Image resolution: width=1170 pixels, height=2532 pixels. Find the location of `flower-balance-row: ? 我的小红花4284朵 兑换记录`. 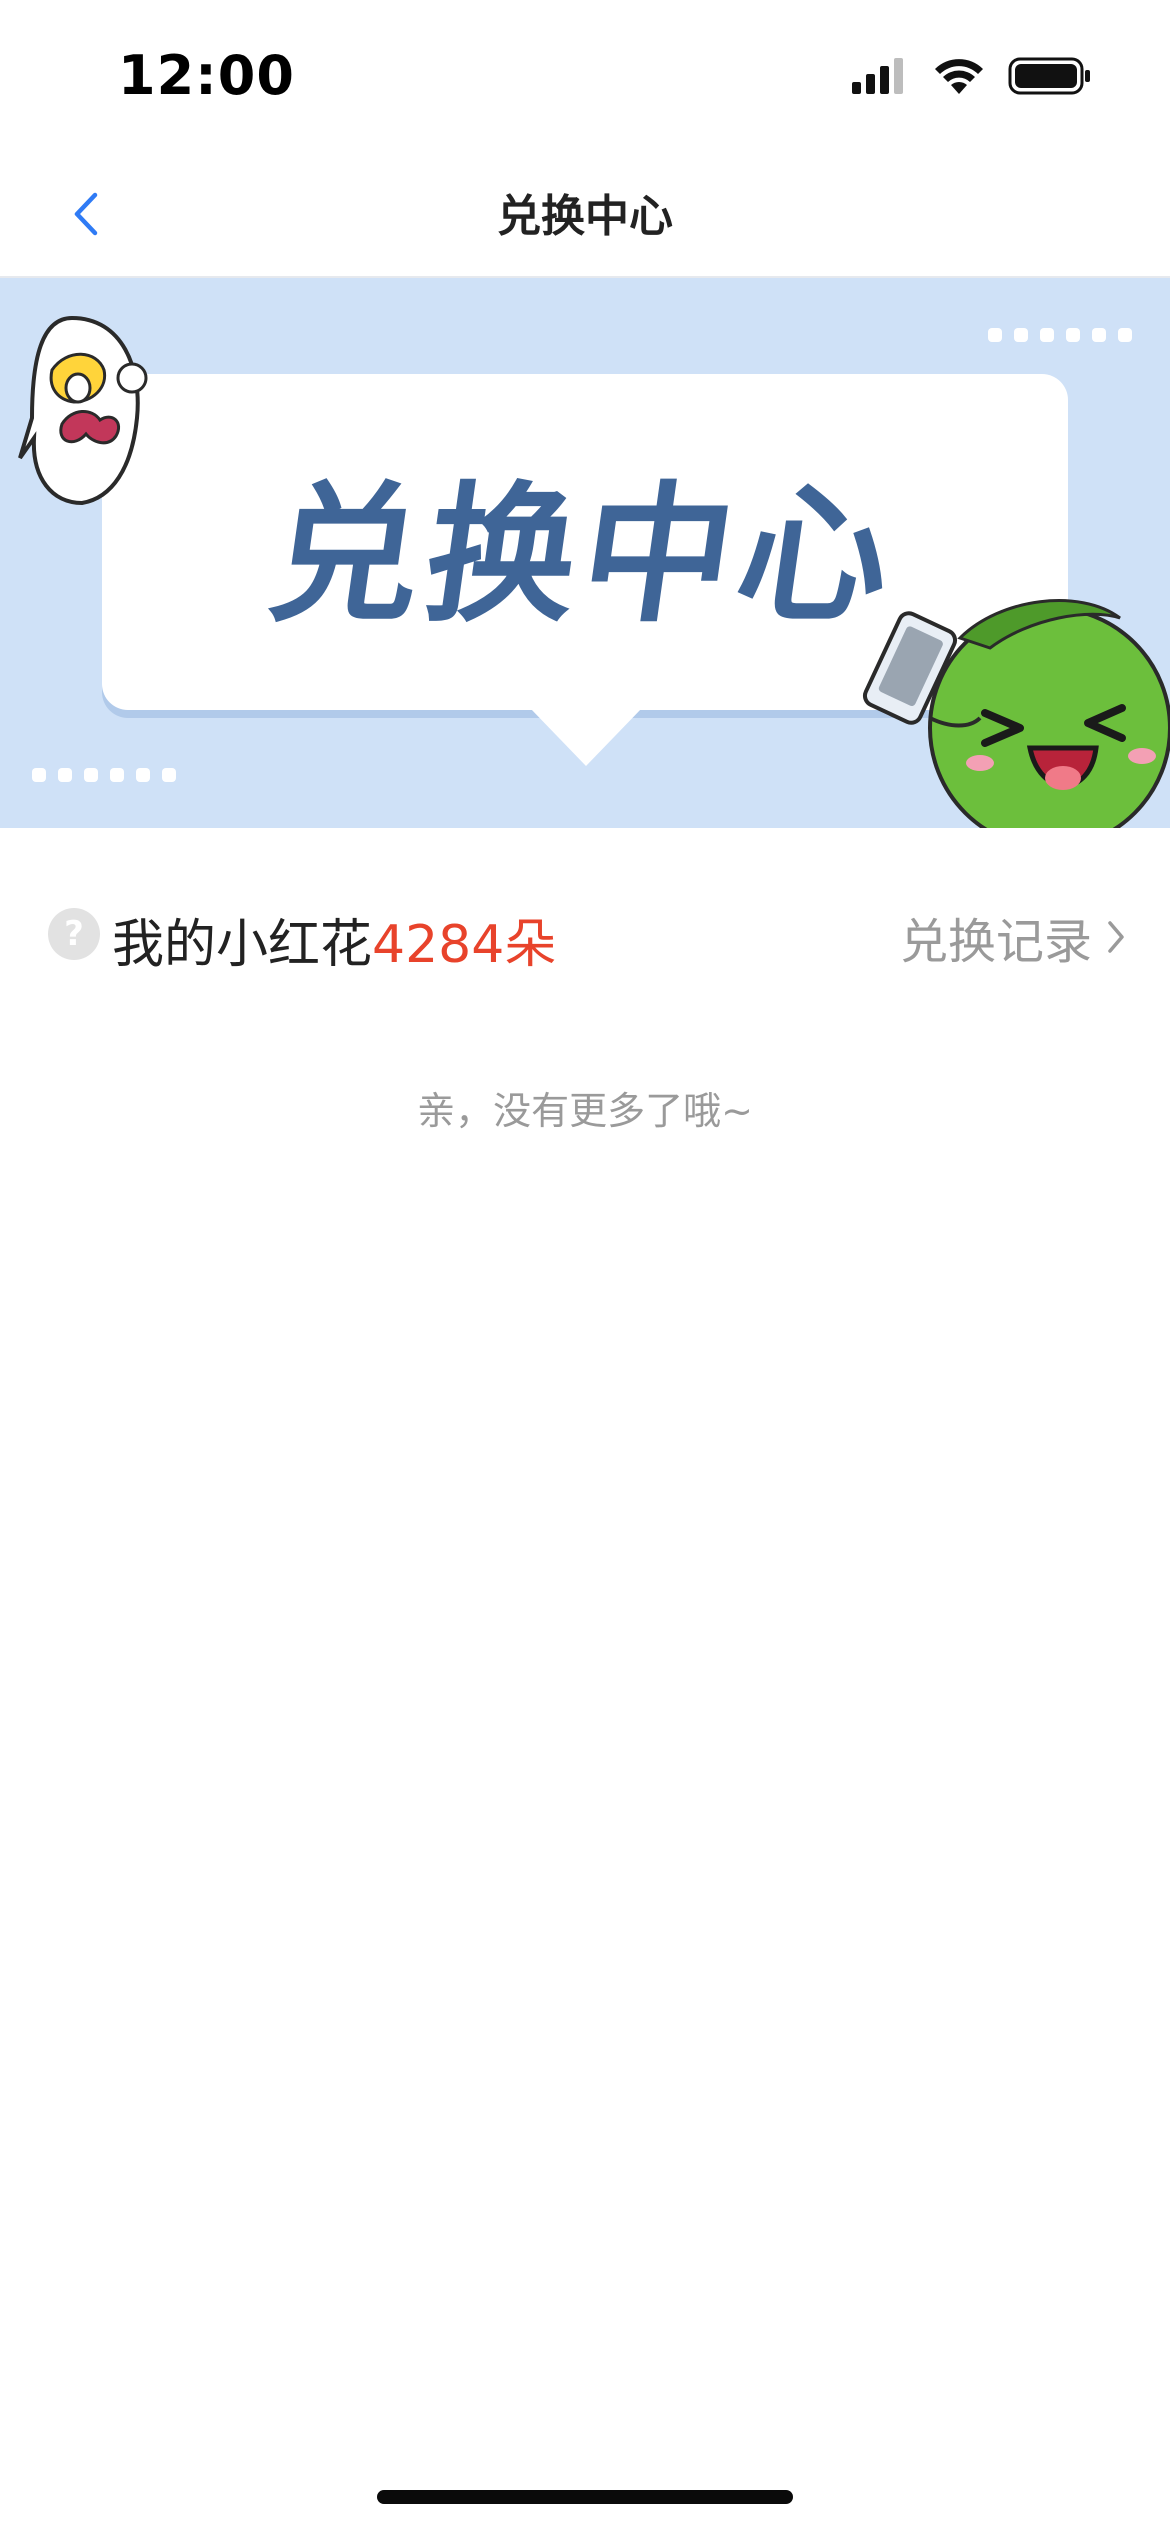

flower-balance-row: ? 我的小红花4284朵 兑换记录 is located at coordinates (585, 930).